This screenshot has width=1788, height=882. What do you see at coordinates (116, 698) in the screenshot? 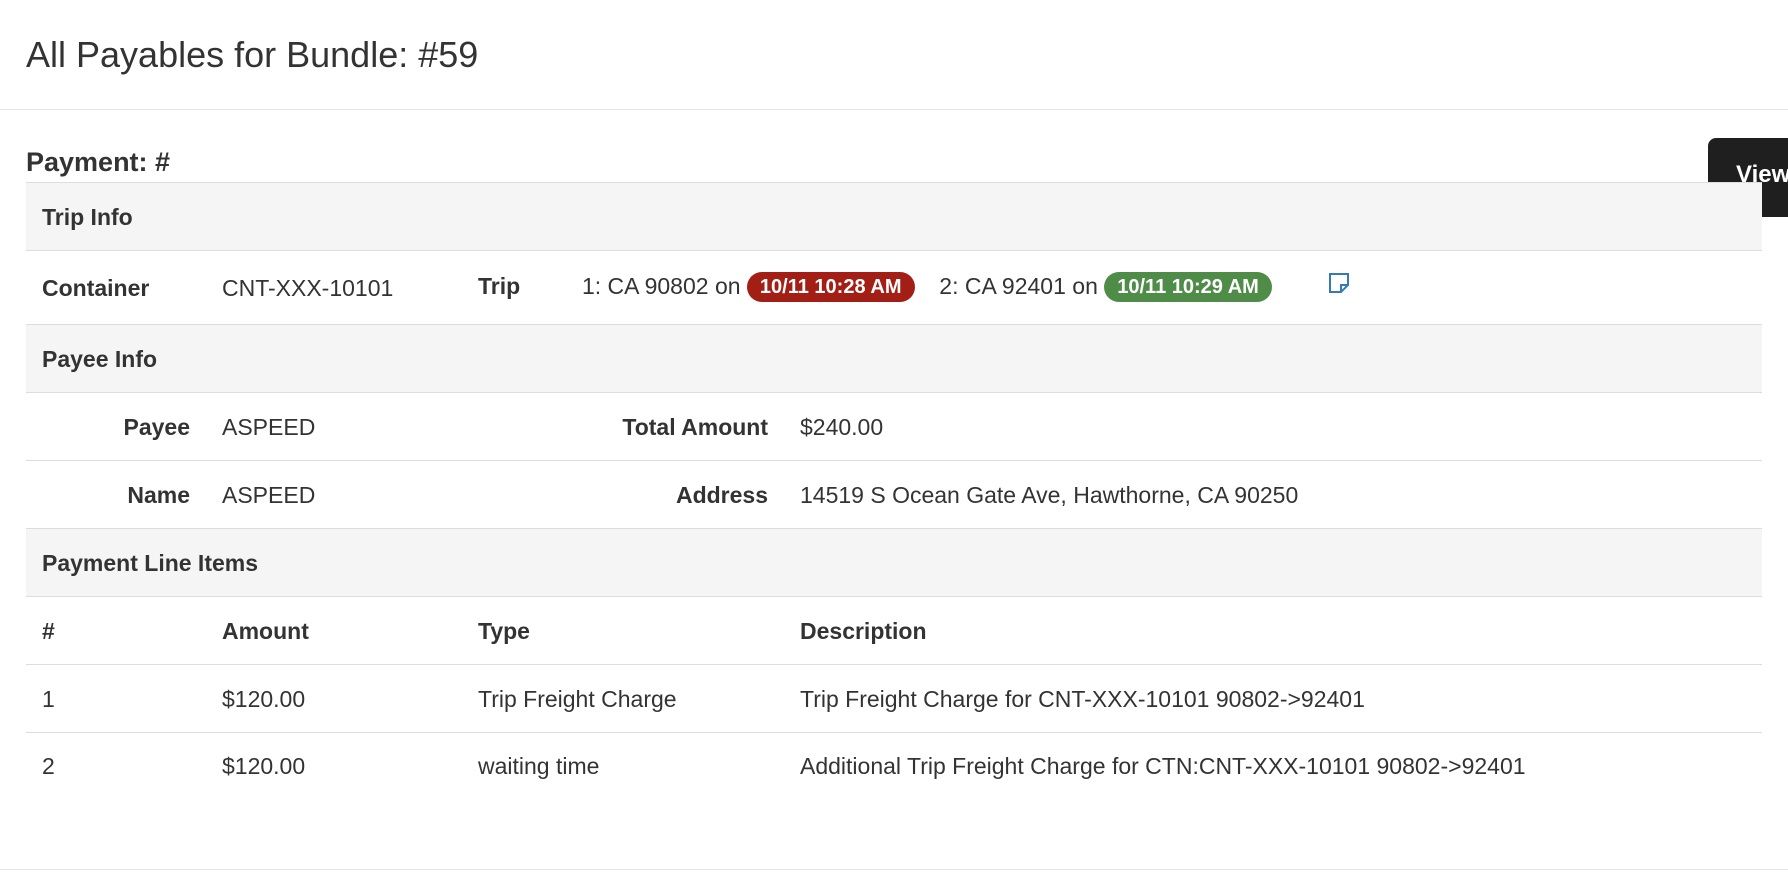
I see `line-item-number: 1` at bounding box center [116, 698].